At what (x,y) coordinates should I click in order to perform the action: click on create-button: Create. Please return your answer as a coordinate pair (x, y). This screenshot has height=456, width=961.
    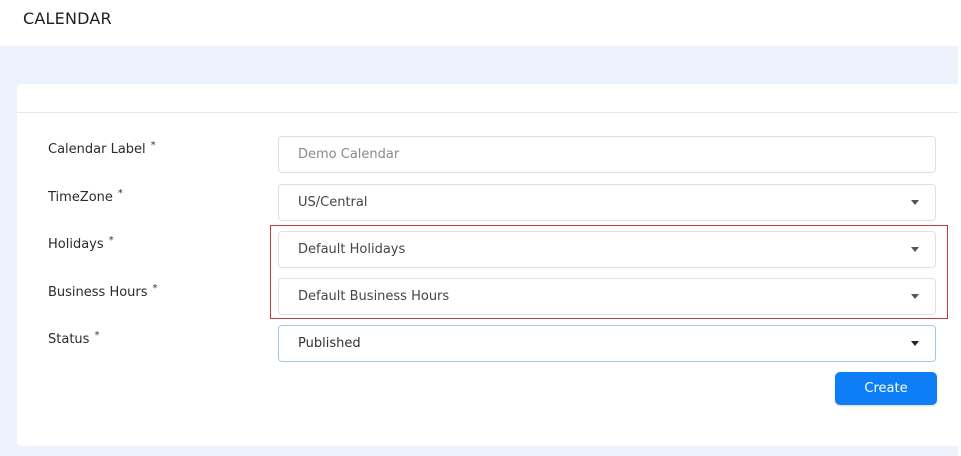
    Looking at the image, I should click on (886, 388).